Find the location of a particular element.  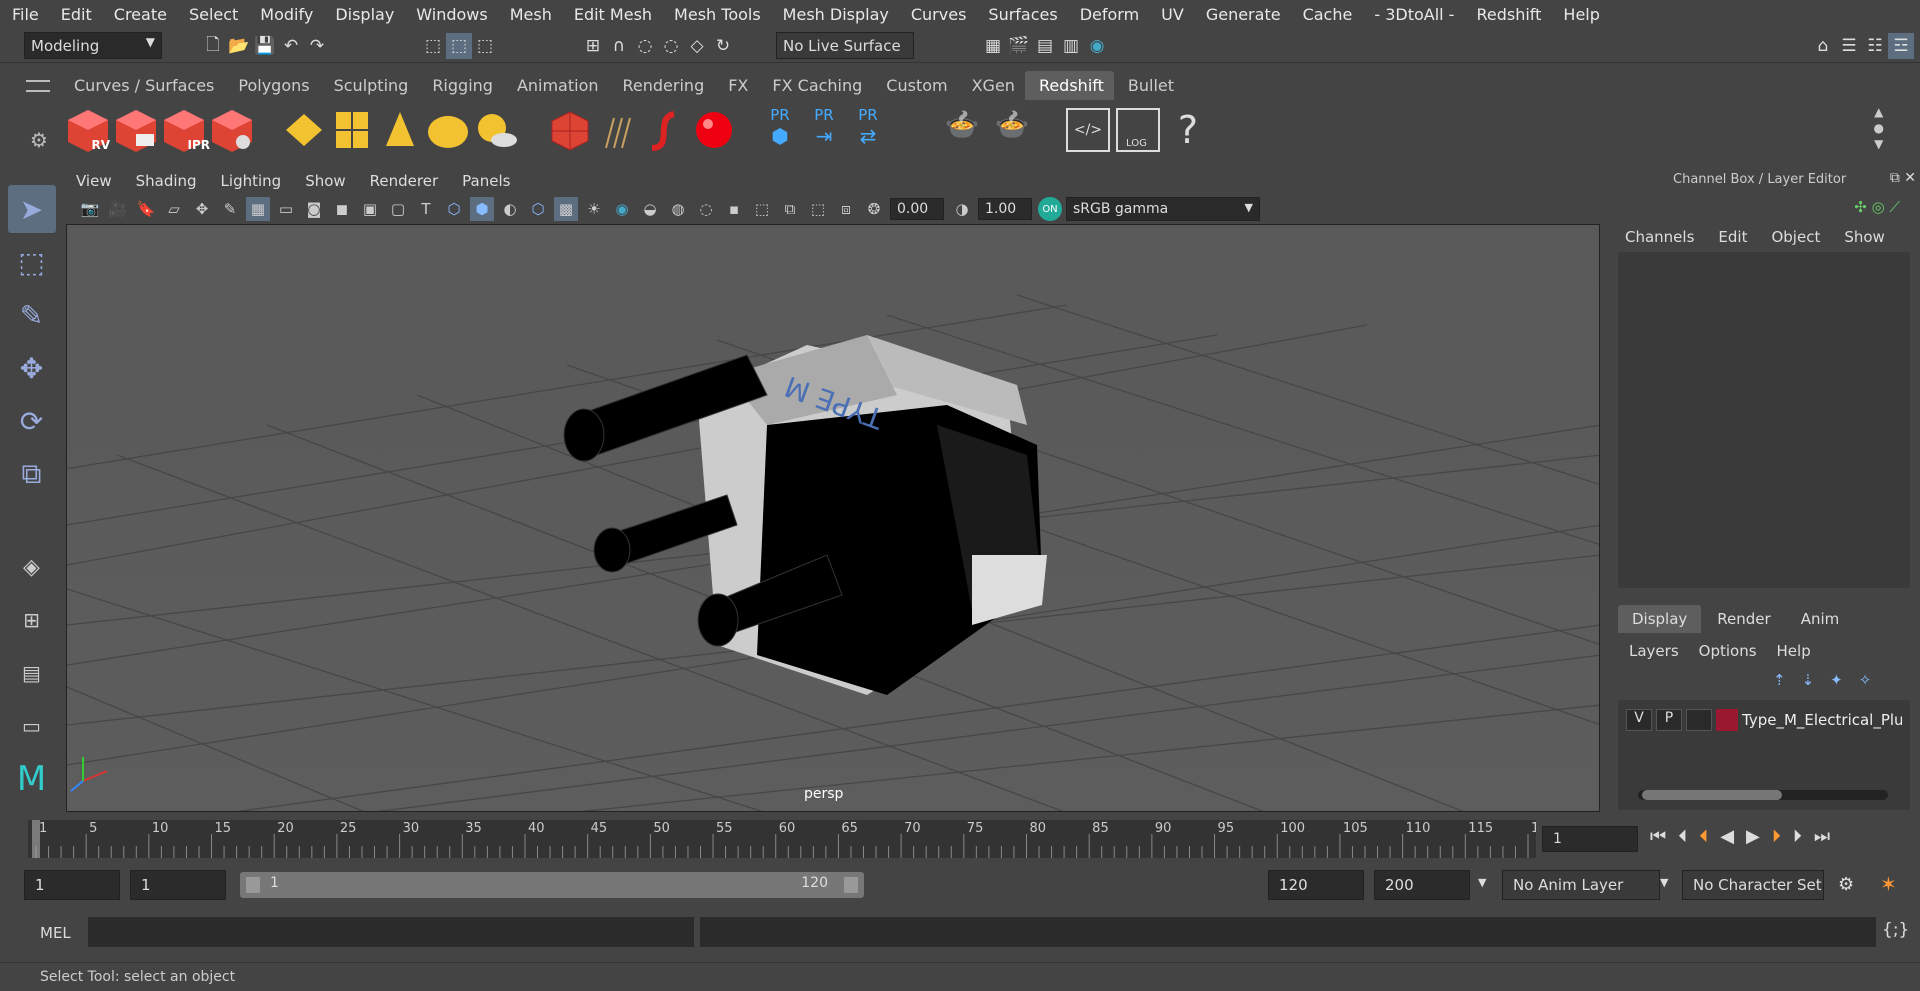

channel-list is located at coordinates (1764, 420).